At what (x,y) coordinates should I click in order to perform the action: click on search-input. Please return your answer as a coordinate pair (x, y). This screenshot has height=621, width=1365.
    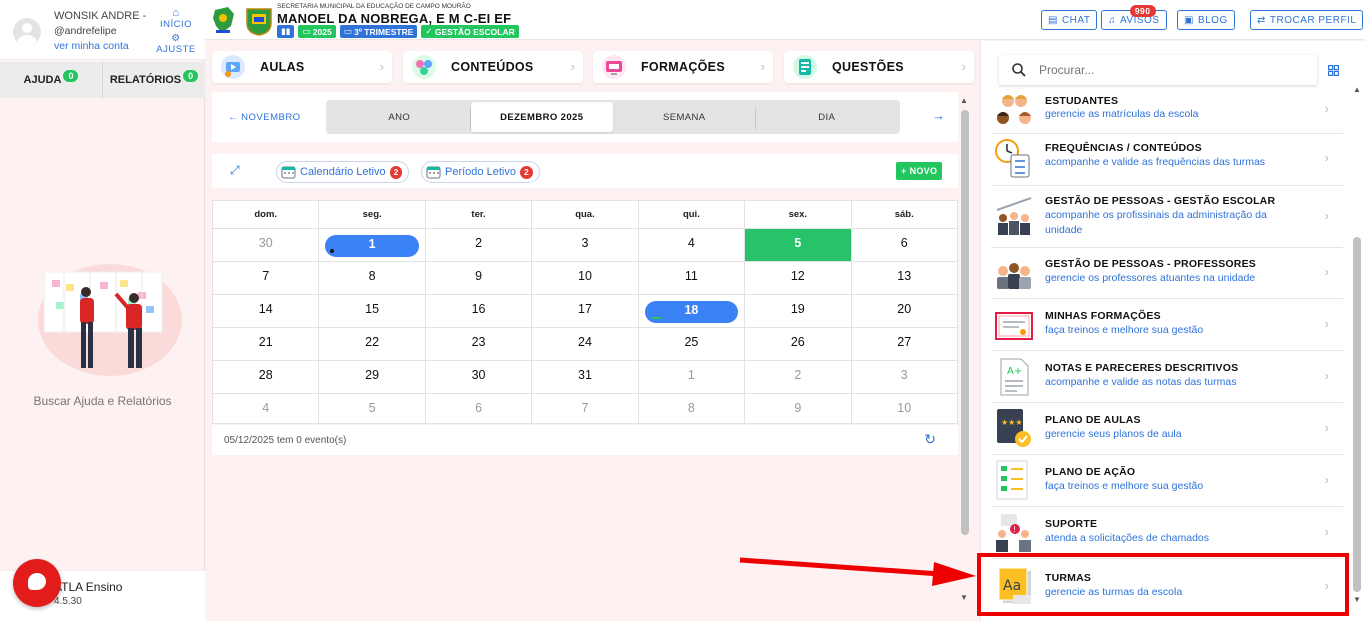
    Looking at the image, I should click on (1169, 70).